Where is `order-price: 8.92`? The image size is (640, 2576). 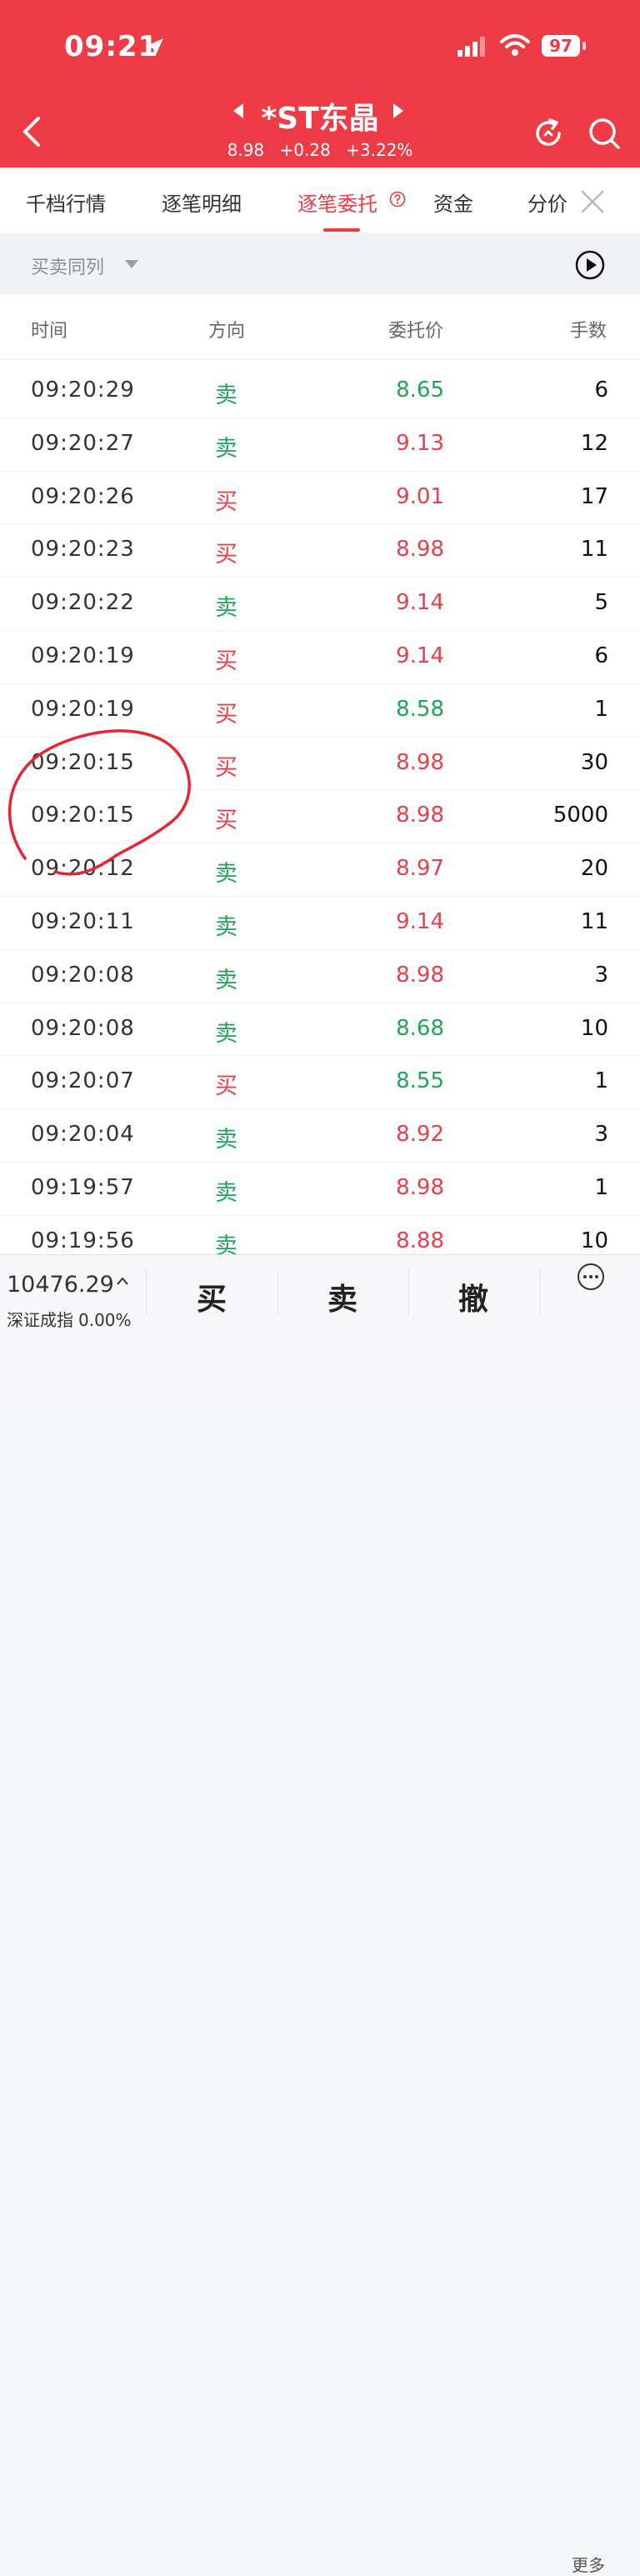
order-price: 8.92 is located at coordinates (420, 1135).